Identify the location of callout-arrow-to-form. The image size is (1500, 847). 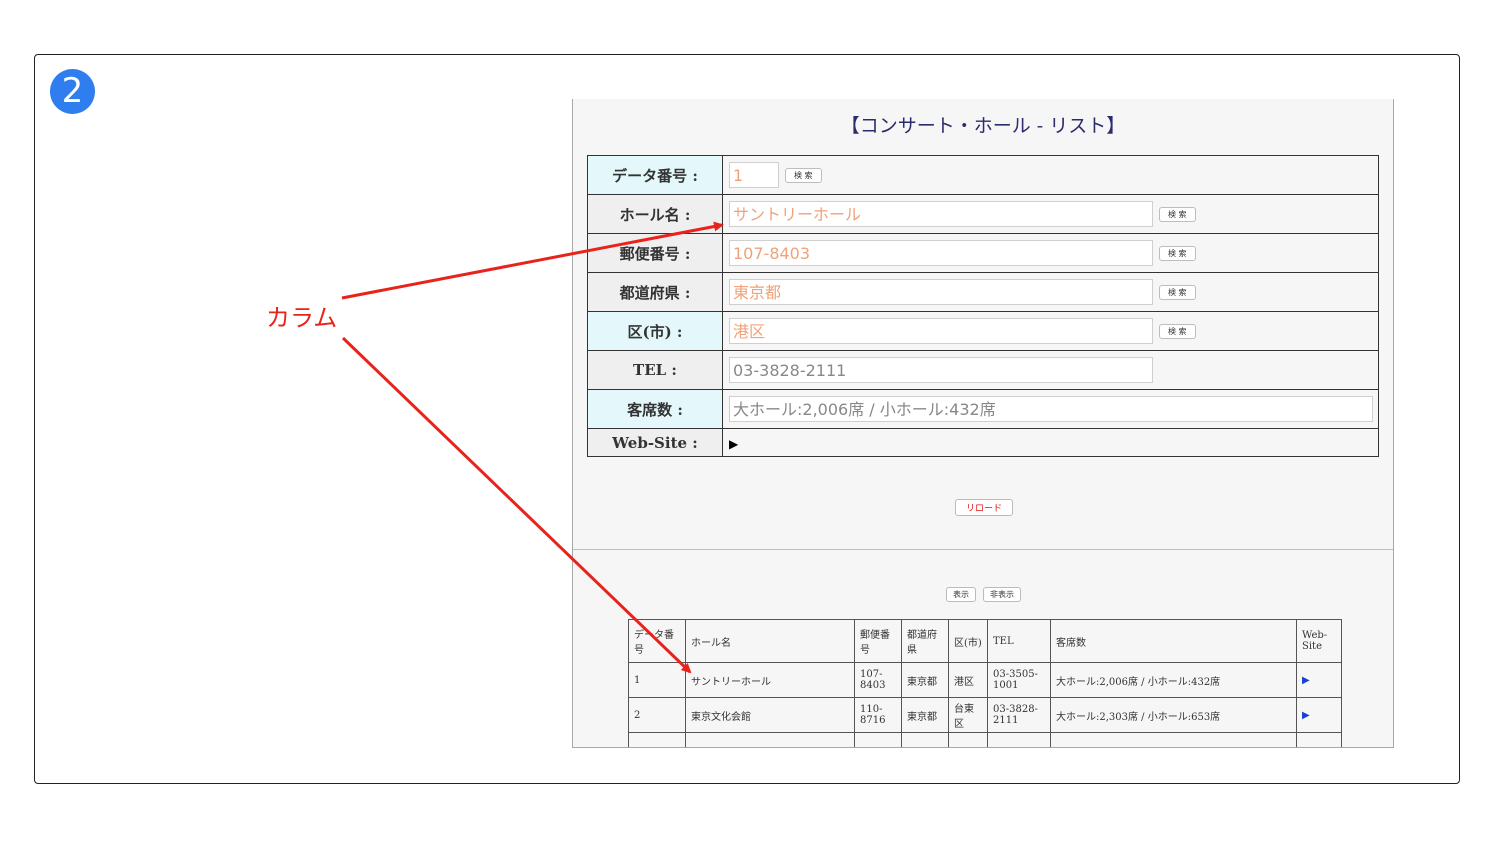
(532, 260).